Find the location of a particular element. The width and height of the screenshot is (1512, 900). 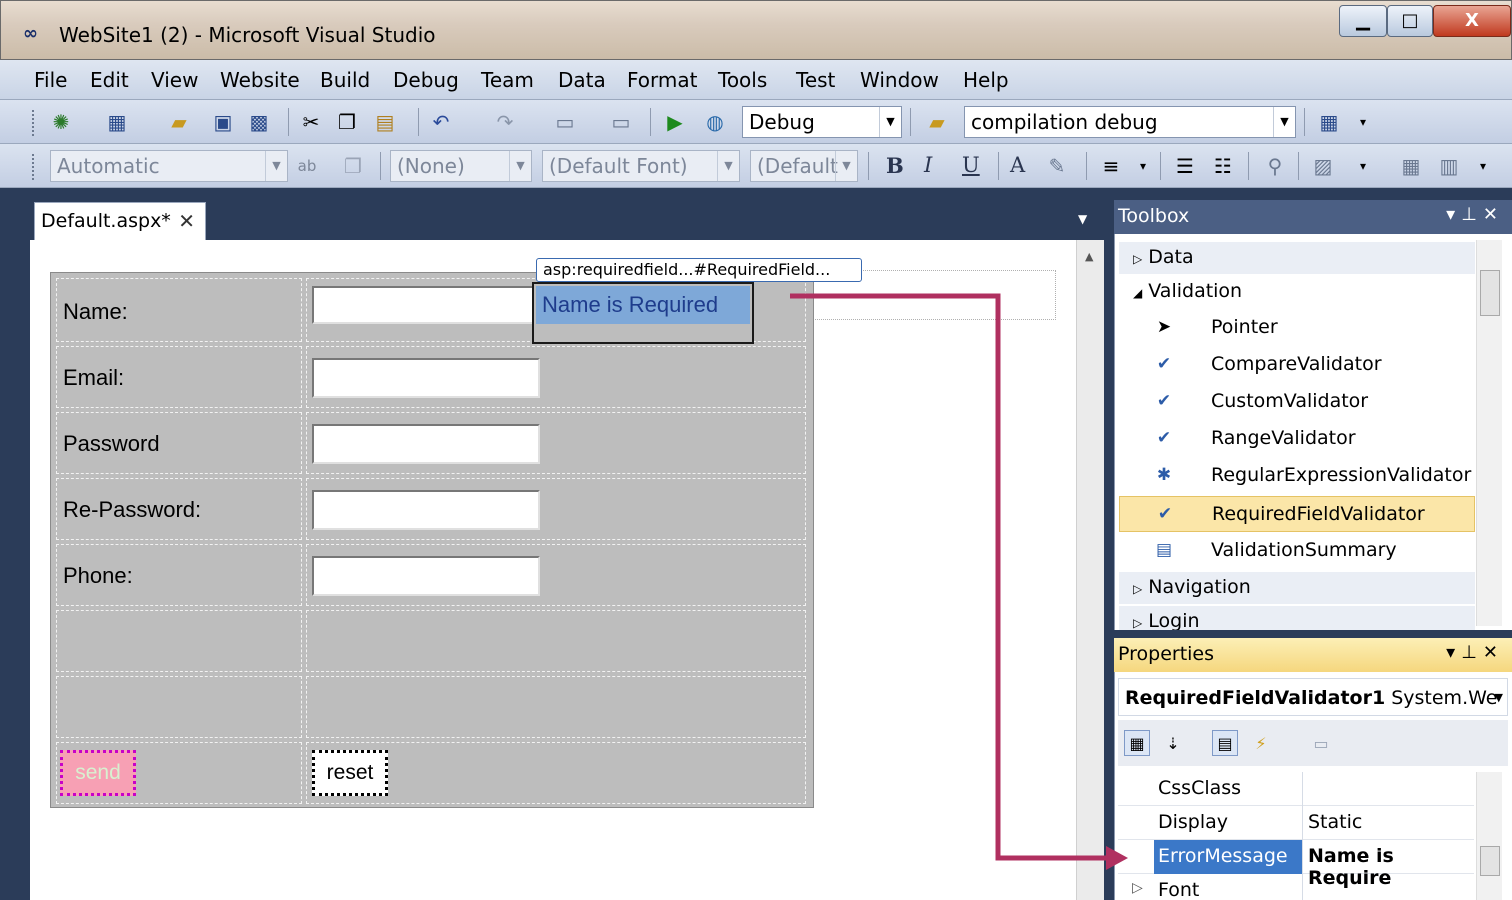

copy-icon: ❐ is located at coordinates (347, 122).